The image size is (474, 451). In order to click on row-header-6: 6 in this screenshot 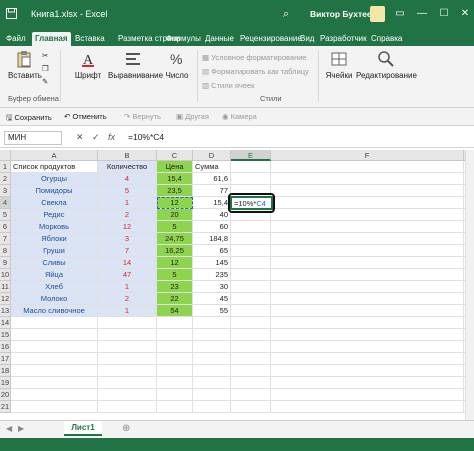, I will do `click(5, 227)`.